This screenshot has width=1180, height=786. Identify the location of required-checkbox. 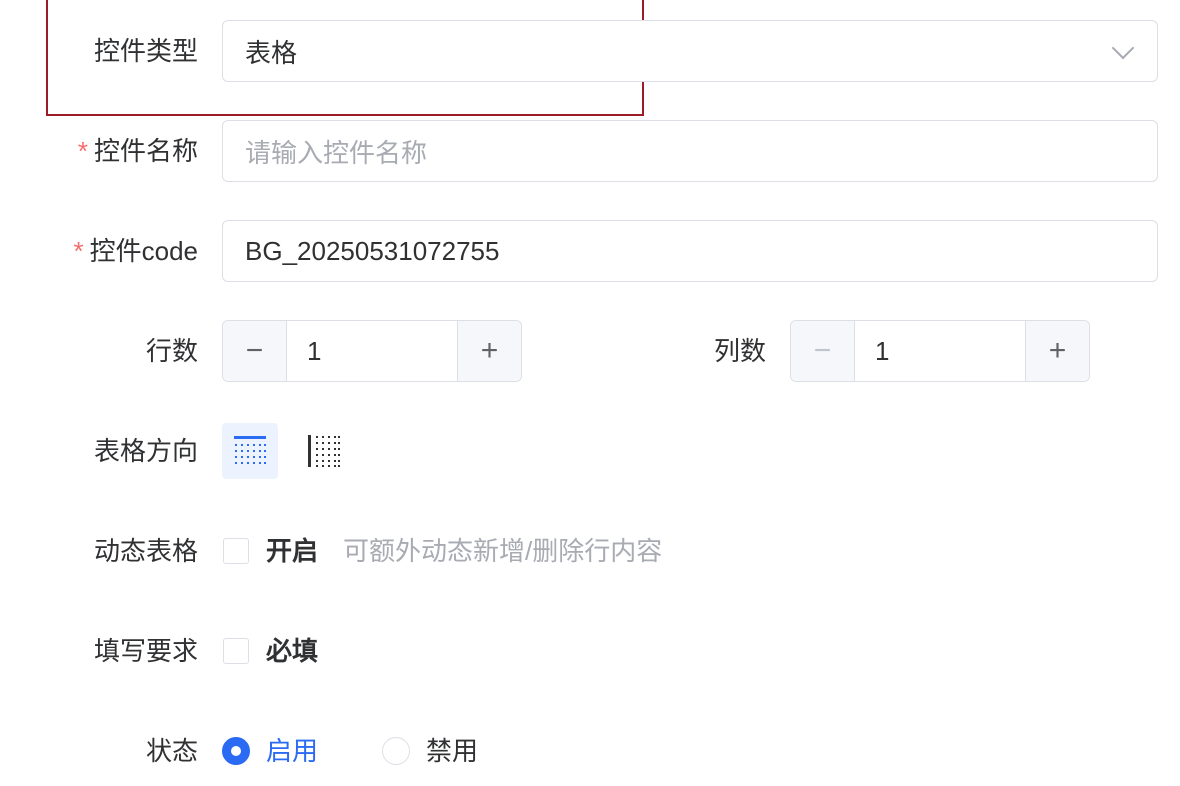
(236, 651).